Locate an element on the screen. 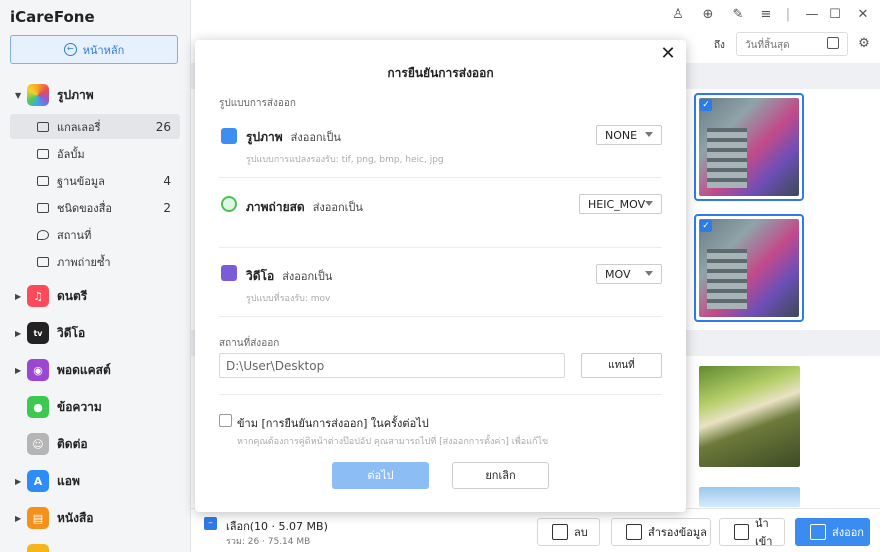 Image resolution: width=880 pixels, height=552 pixels. sidebar-item-database: ฐานข้อมูล 4 is located at coordinates (95, 180).